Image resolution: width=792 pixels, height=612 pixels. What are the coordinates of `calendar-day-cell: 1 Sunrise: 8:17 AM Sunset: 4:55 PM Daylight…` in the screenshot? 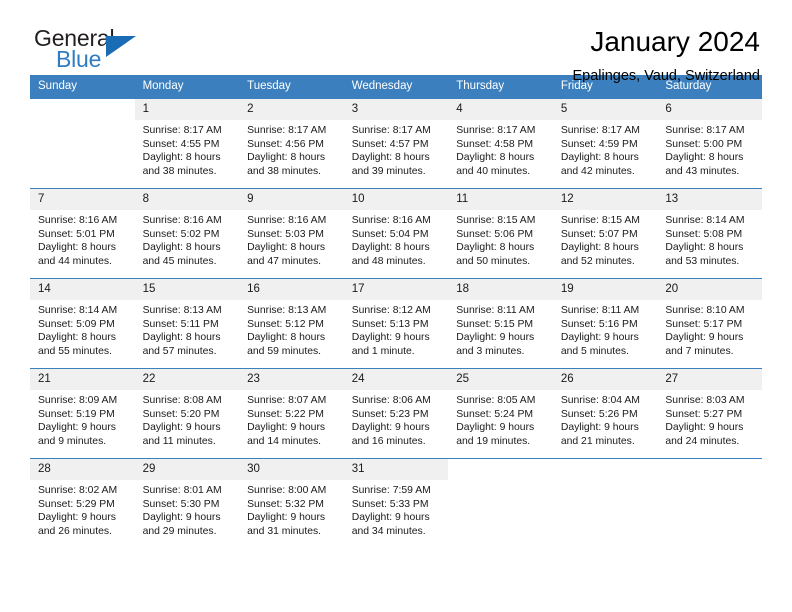 It's located at (187, 143).